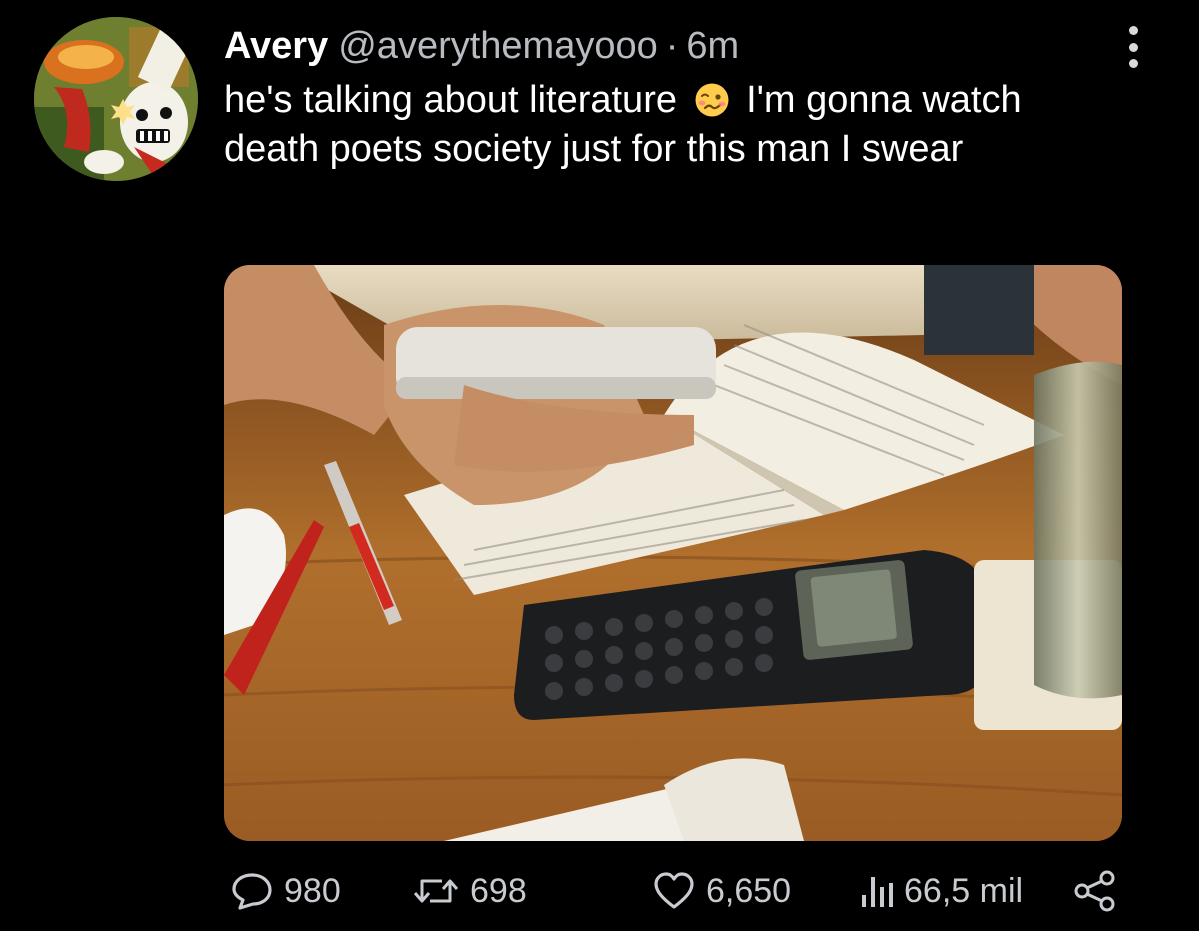  What do you see at coordinates (964, 890) in the screenshot?
I see `view-count: 66,5 mil` at bounding box center [964, 890].